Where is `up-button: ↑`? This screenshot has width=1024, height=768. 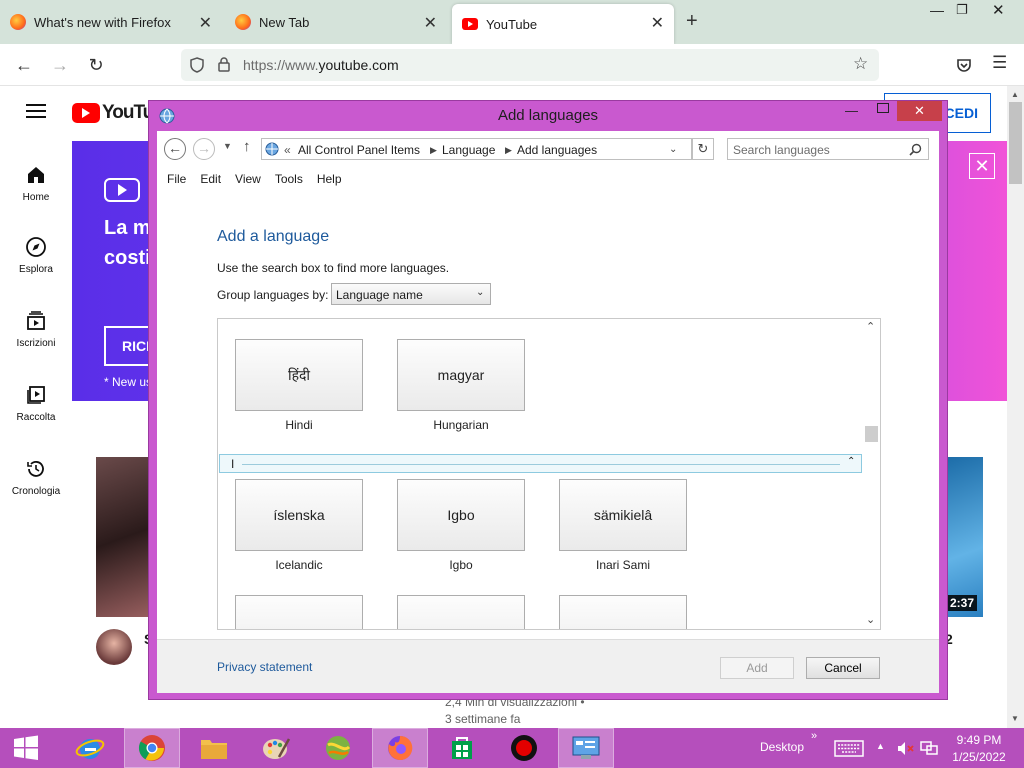 up-button: ↑ is located at coordinates (247, 146).